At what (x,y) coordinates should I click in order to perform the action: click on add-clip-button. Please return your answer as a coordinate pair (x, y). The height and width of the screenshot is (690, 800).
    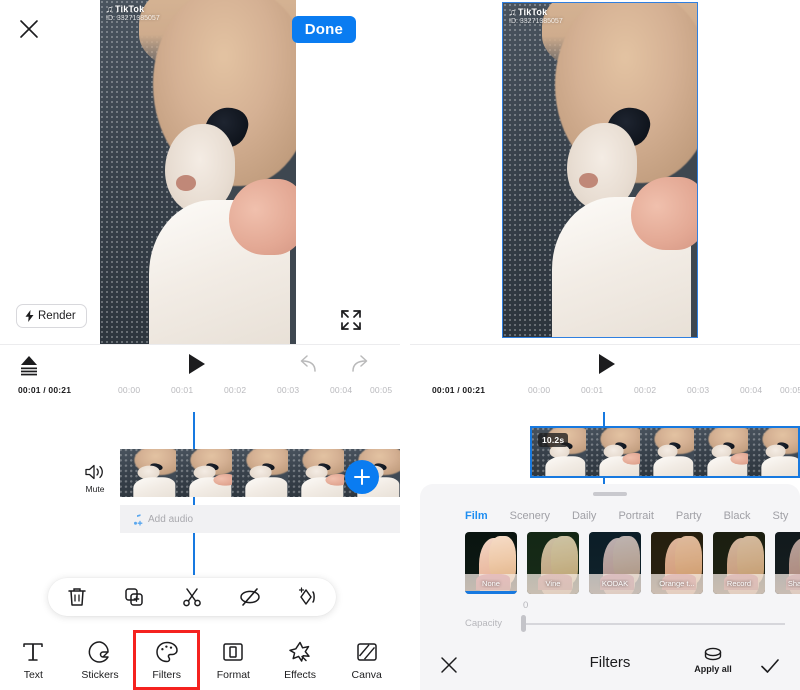
    Looking at the image, I should click on (362, 477).